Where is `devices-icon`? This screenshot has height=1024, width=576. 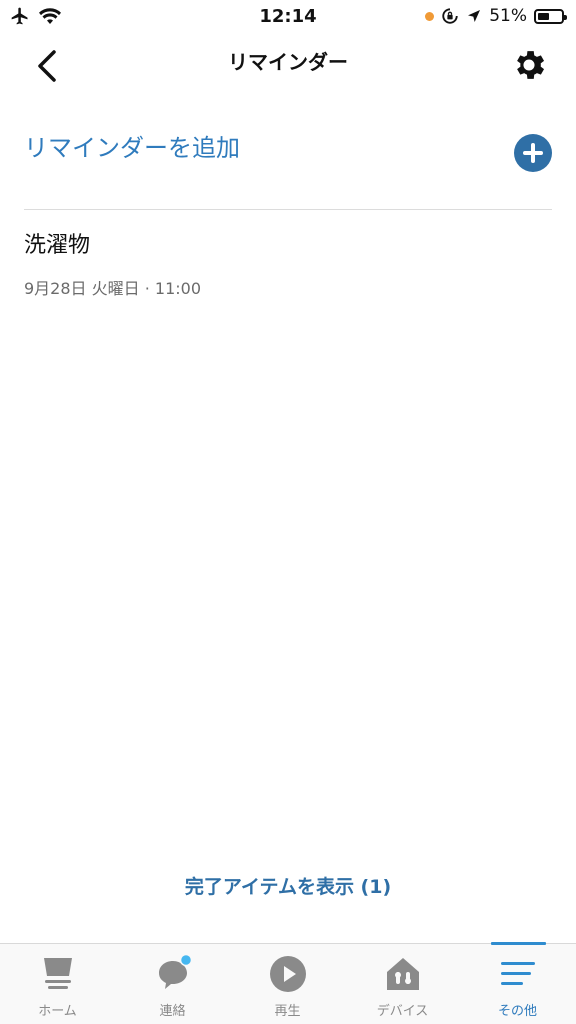 devices-icon is located at coordinates (402, 974).